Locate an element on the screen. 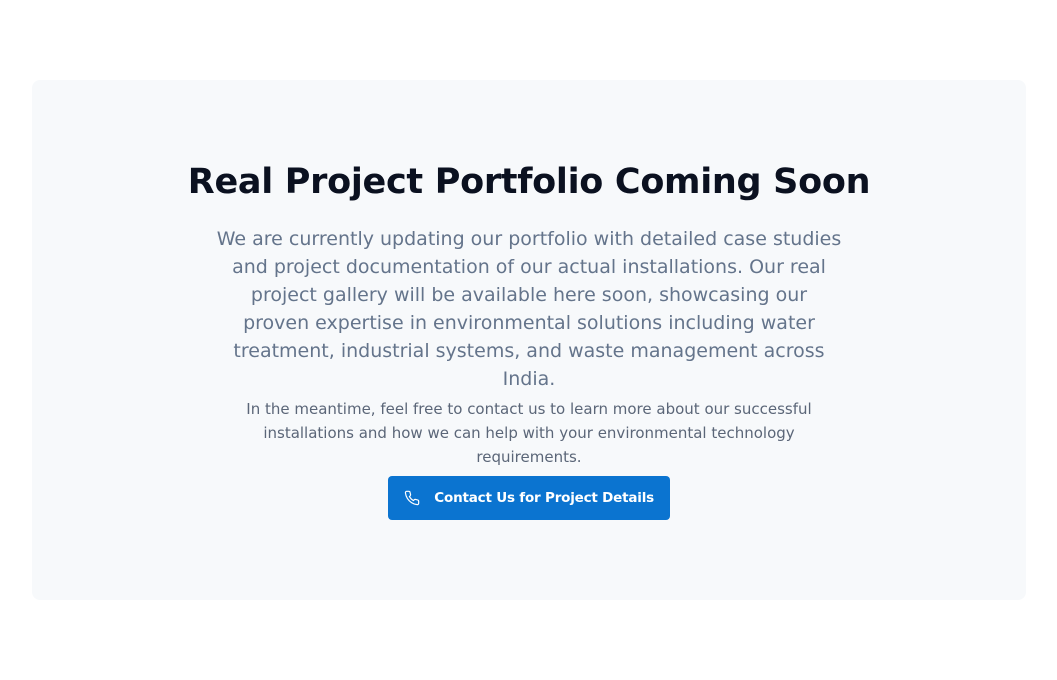  contact-us-button: Contact Us for Project Details is located at coordinates (529, 498).